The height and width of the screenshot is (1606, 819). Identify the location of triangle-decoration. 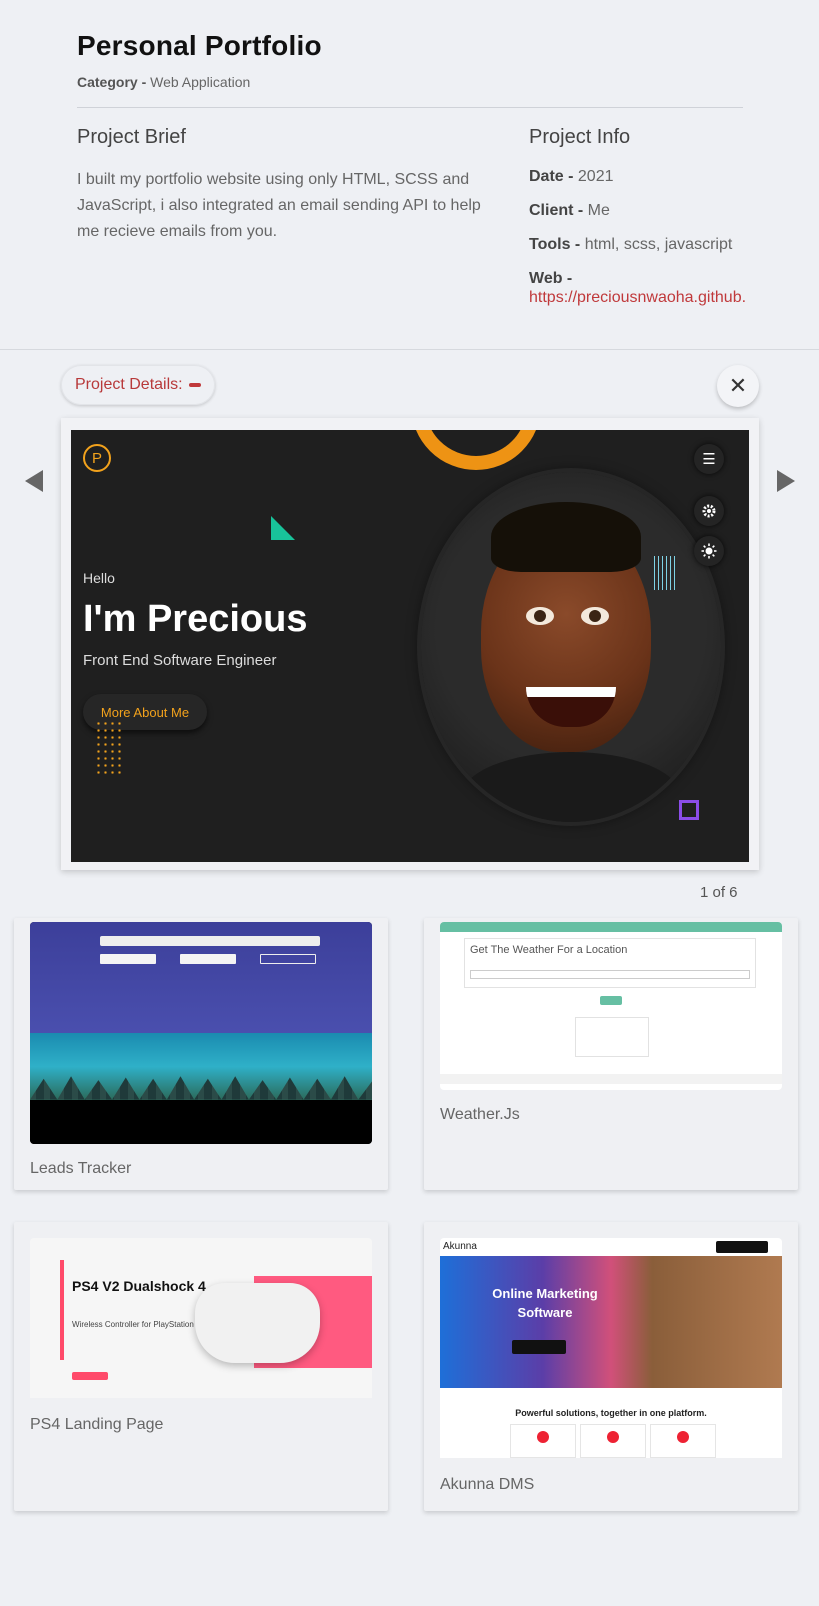
(283, 528).